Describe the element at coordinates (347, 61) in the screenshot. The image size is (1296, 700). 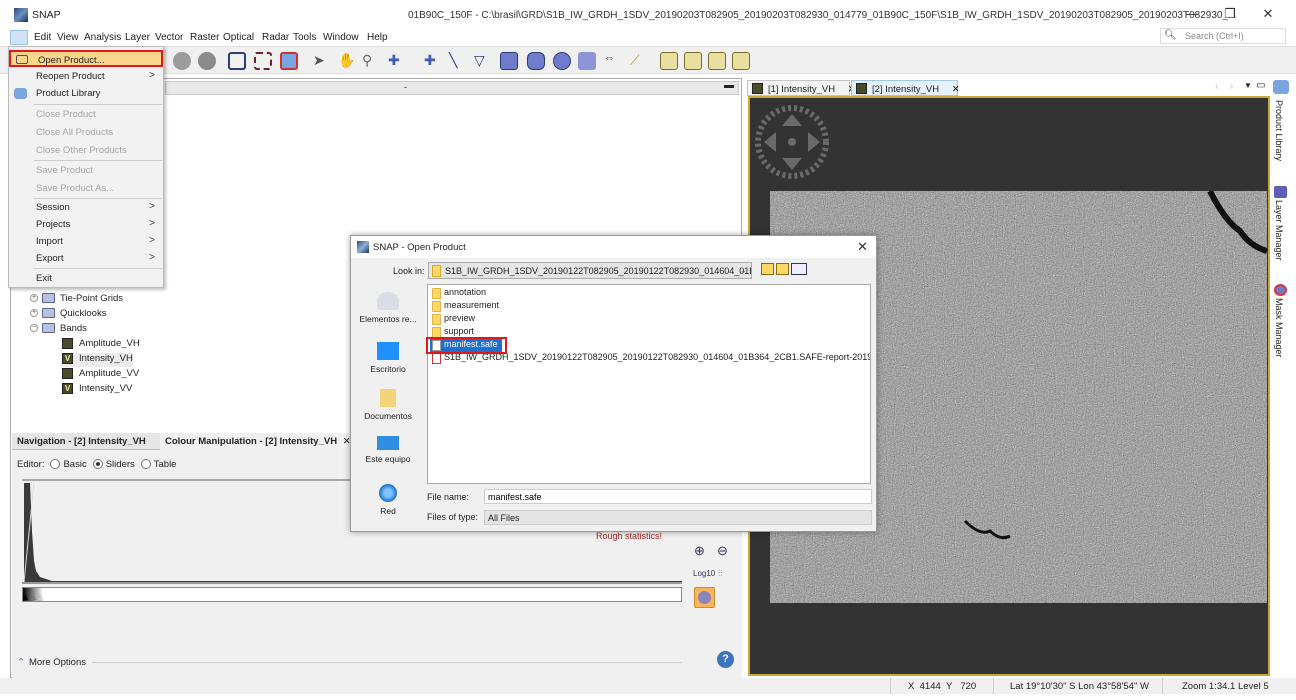
I see `pan-tool-icon: ✋` at that location.